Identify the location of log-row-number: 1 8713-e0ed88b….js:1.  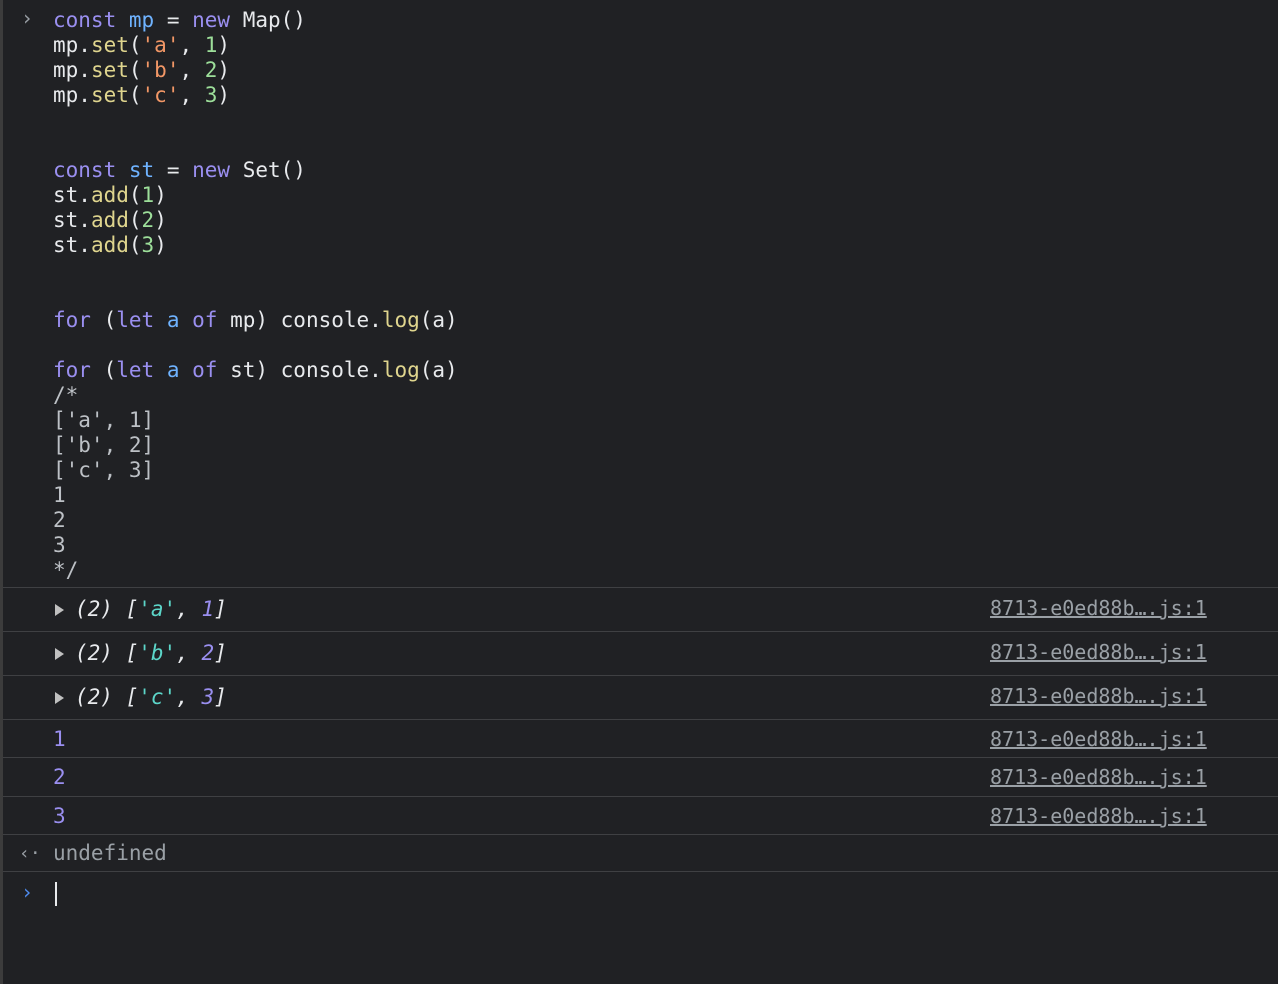
(640, 738).